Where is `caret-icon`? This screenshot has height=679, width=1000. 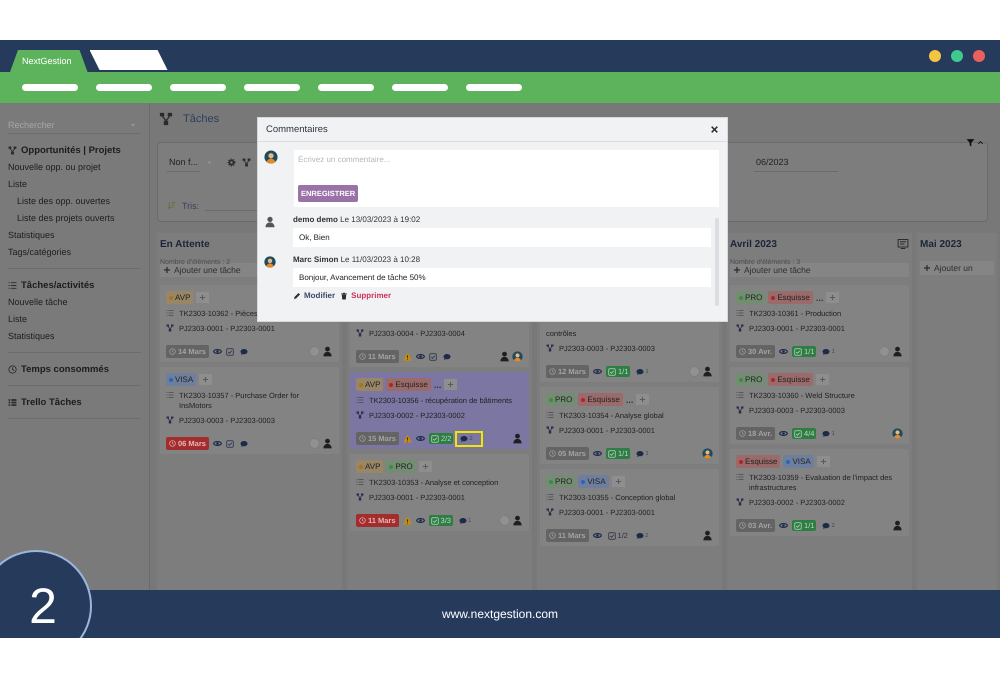
caret-icon is located at coordinates (980, 142).